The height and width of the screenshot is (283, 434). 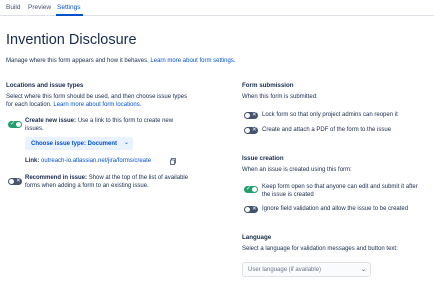 I want to click on language-heading: Language, so click(x=257, y=237).